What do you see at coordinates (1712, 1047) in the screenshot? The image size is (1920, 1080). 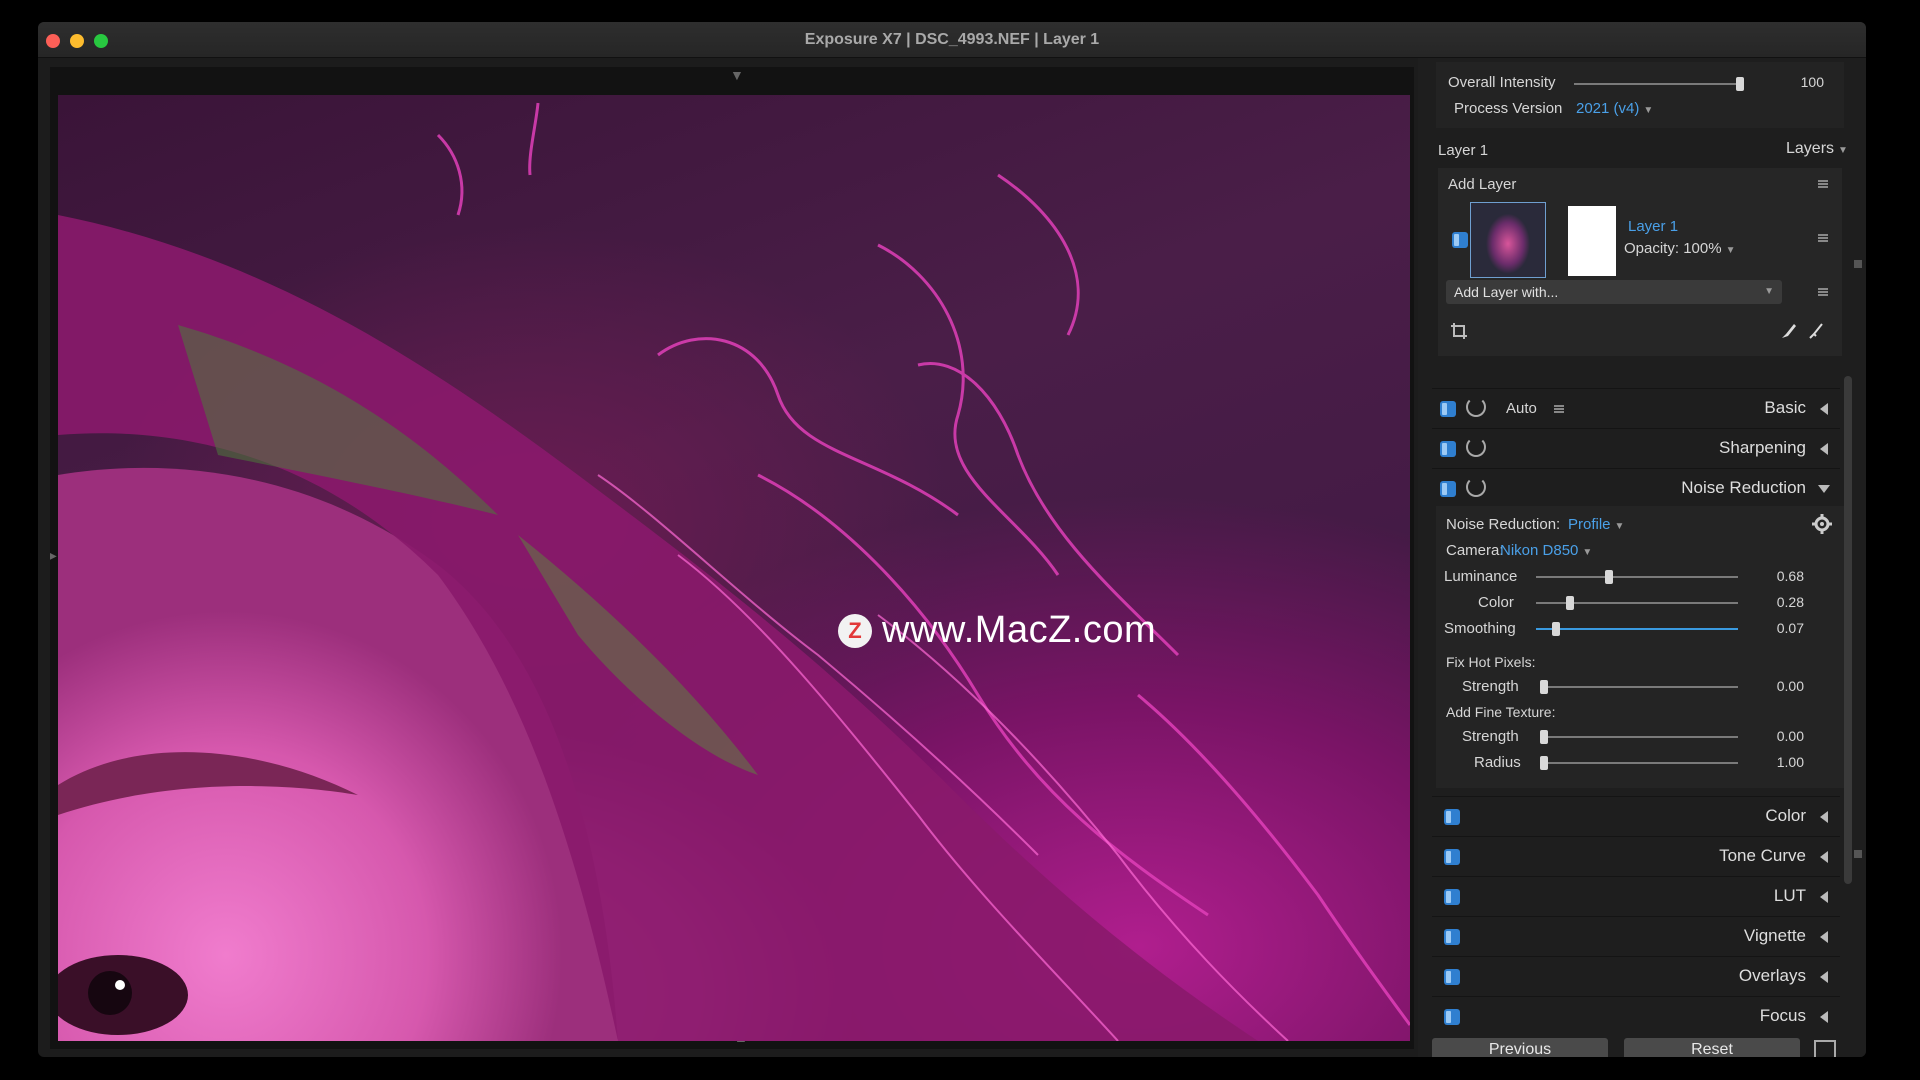 I see `reset-button: Reset` at bounding box center [1712, 1047].